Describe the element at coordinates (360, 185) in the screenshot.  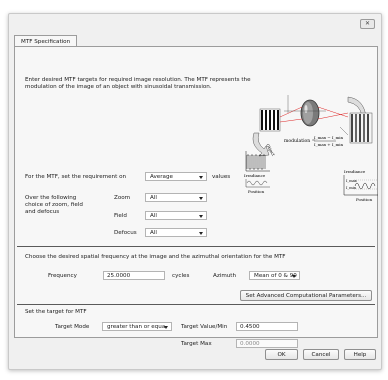
I see `image-irradiance-plot: Irradiance I_max I_min Position` at that location.